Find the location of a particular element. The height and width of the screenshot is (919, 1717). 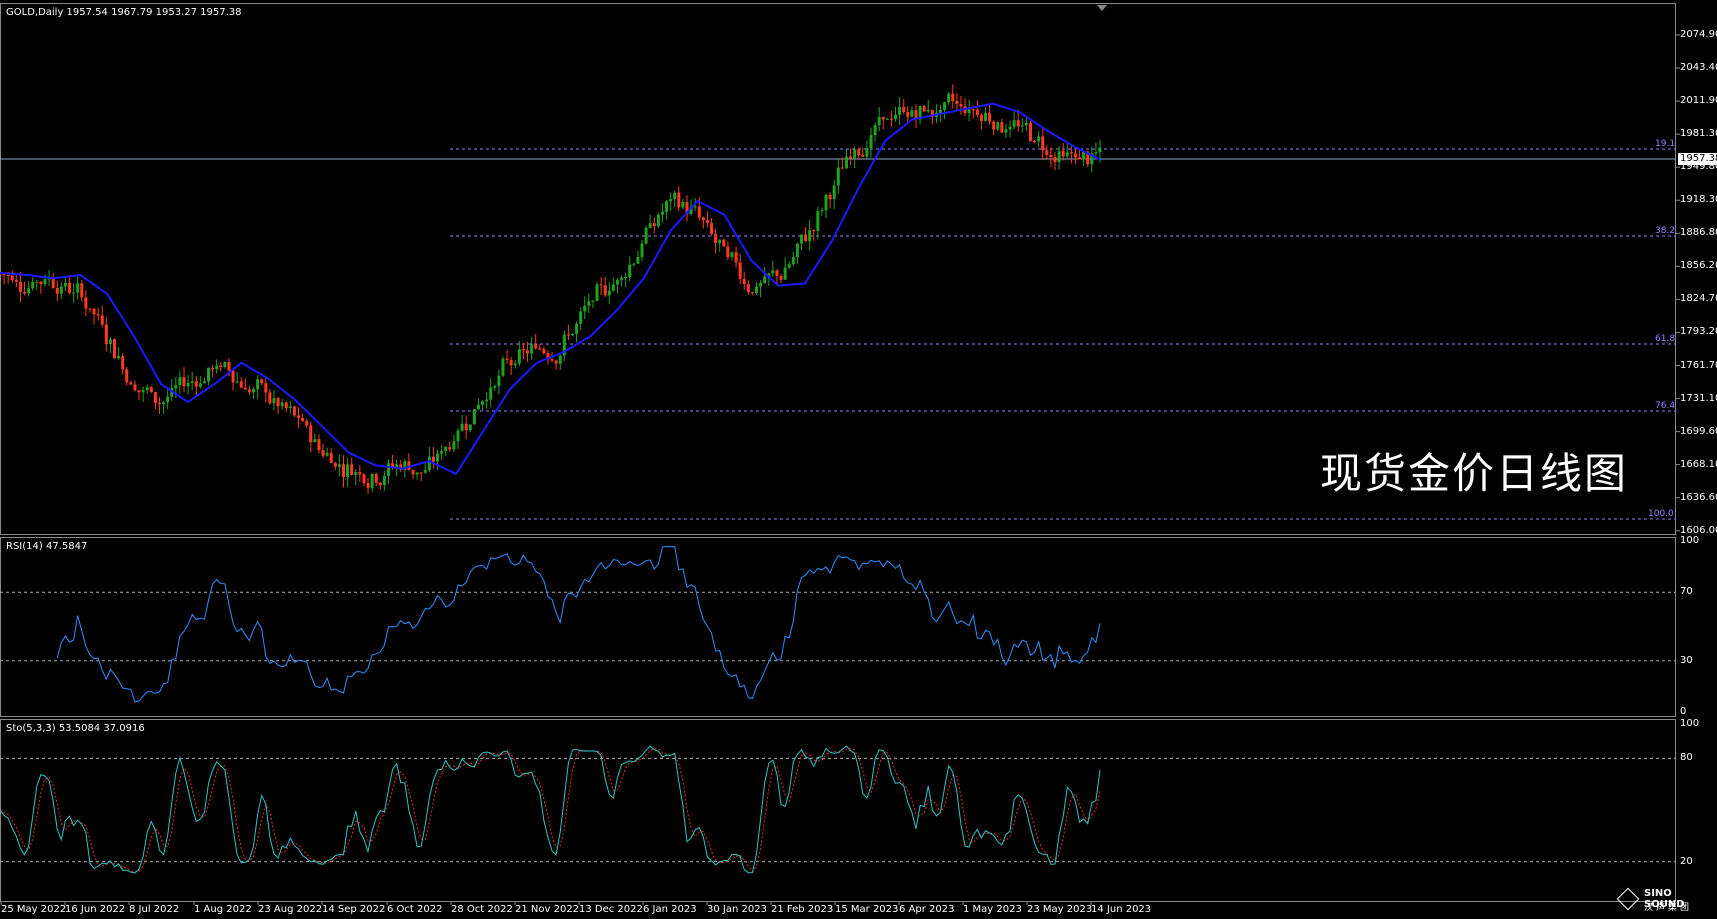

rsi-tick-label: 100 is located at coordinates (1690, 540).